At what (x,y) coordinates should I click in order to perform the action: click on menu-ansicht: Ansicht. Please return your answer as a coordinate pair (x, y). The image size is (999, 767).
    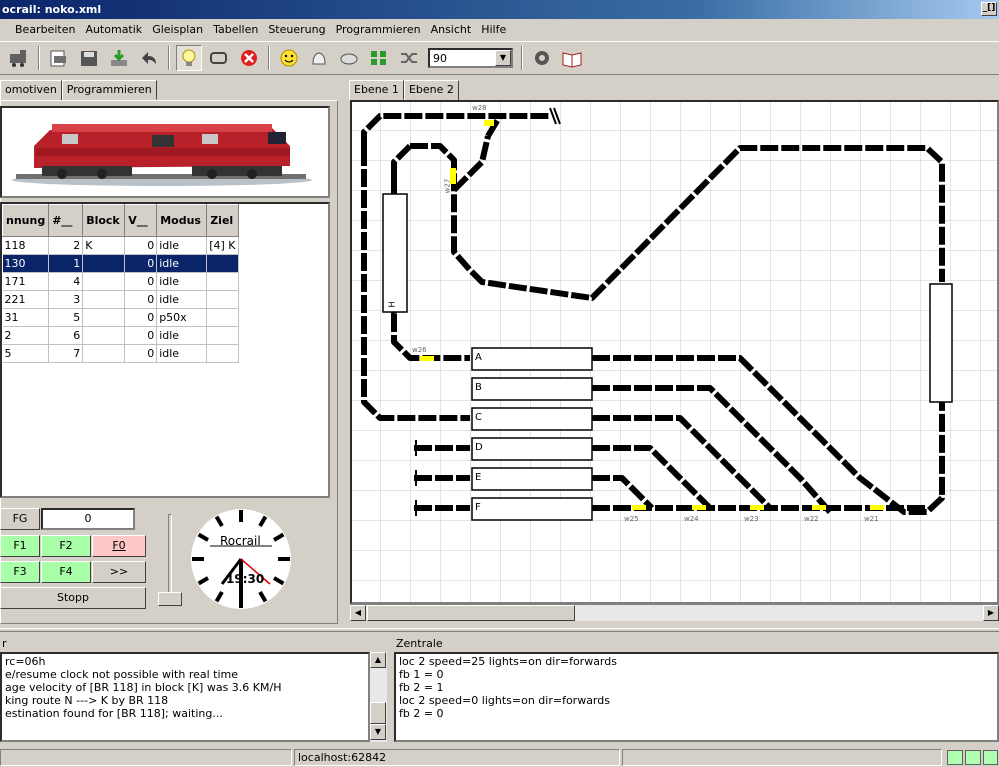
    Looking at the image, I should click on (451, 29).